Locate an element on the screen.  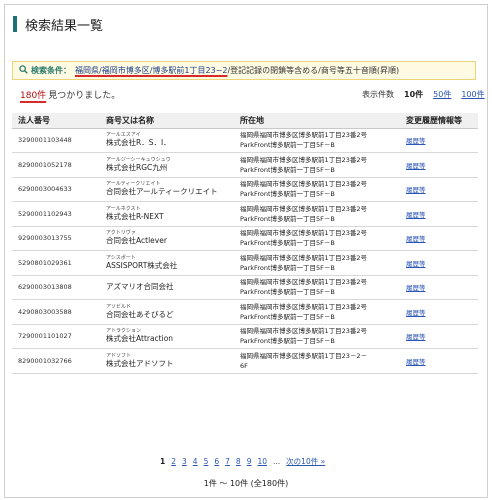
title-bar: 検索結果一覧 is located at coordinates (246, 24).